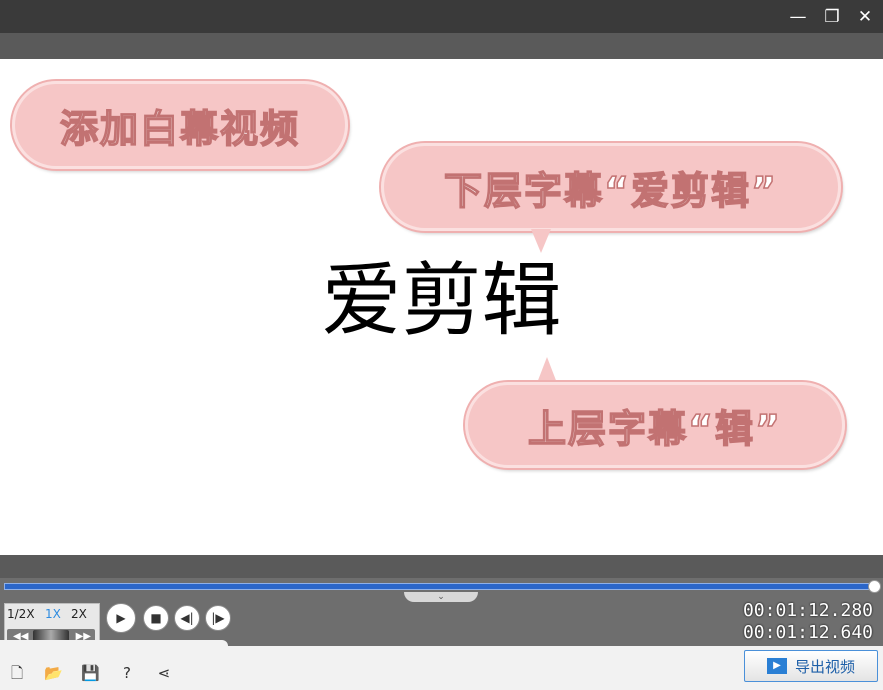 This screenshot has width=883, height=690. What do you see at coordinates (164, 673) in the screenshot?
I see `share-icon: ⋖` at bounding box center [164, 673].